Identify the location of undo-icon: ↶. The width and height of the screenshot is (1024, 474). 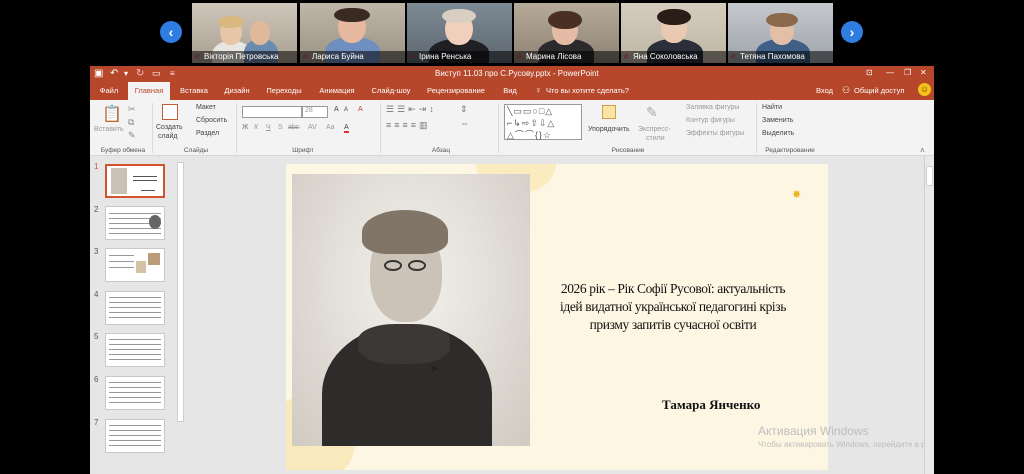
(114, 73).